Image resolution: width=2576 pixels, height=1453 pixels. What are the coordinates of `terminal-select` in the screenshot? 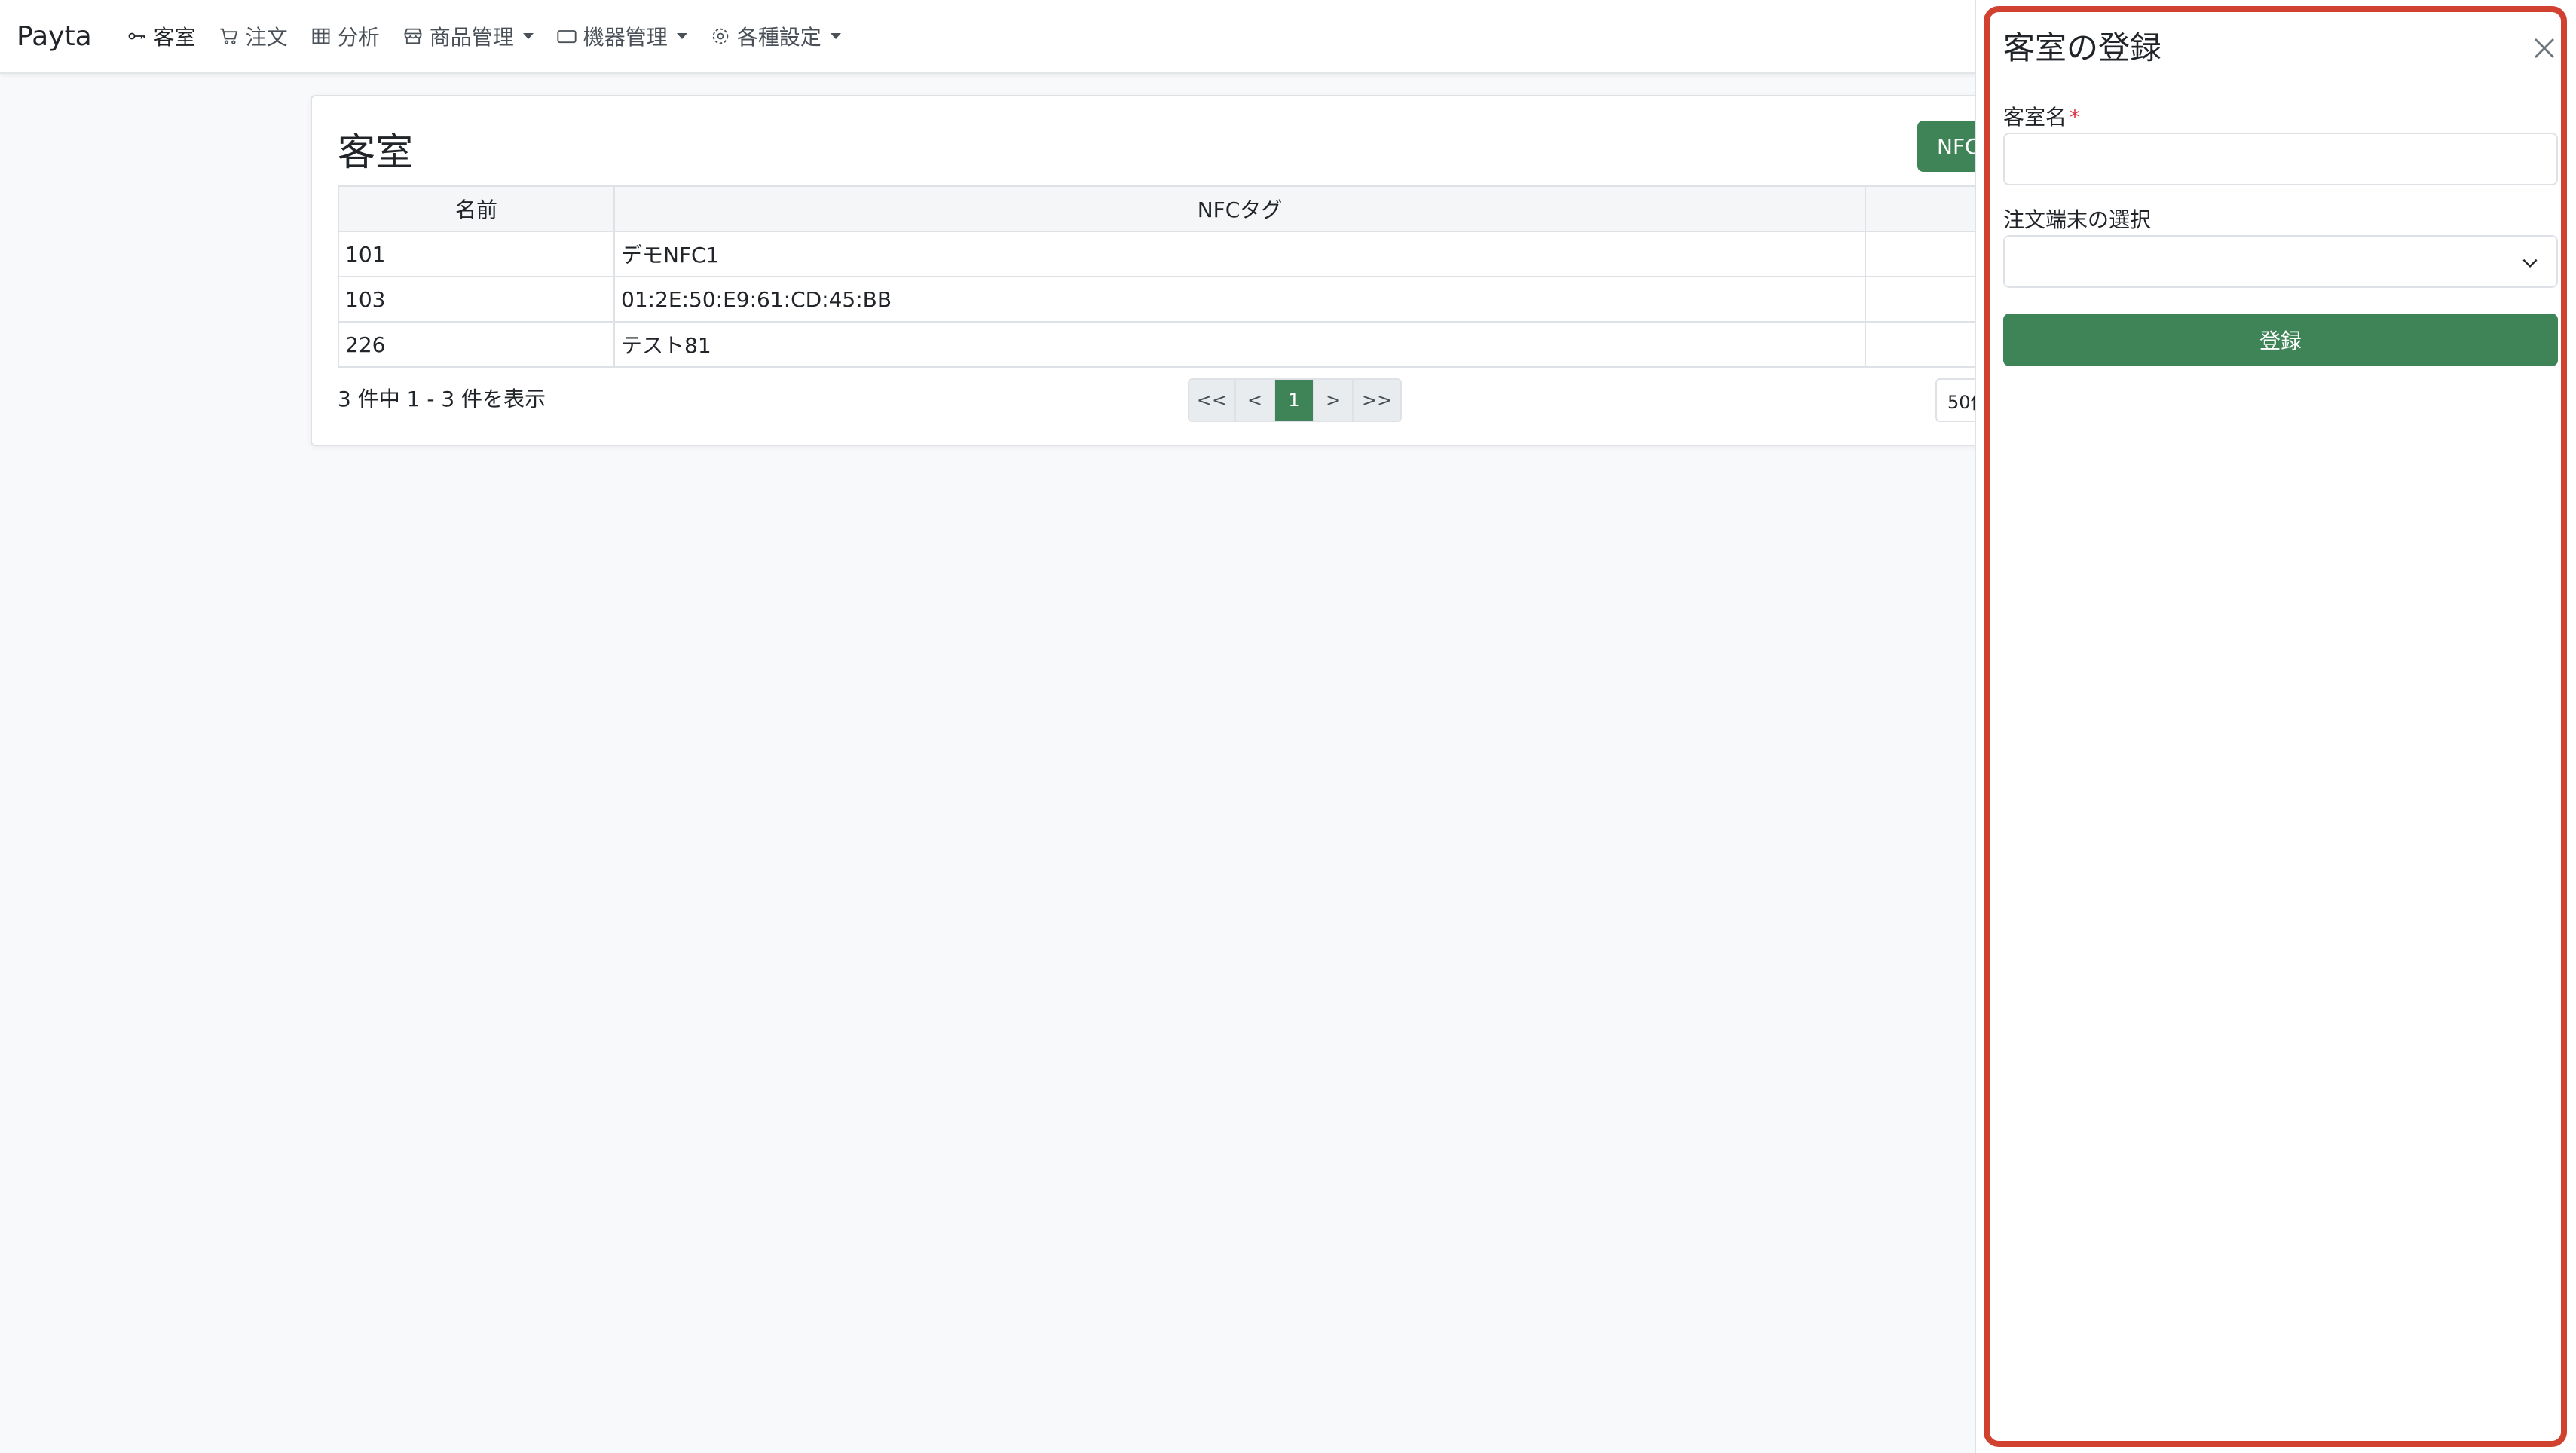 It's located at (2280, 261).